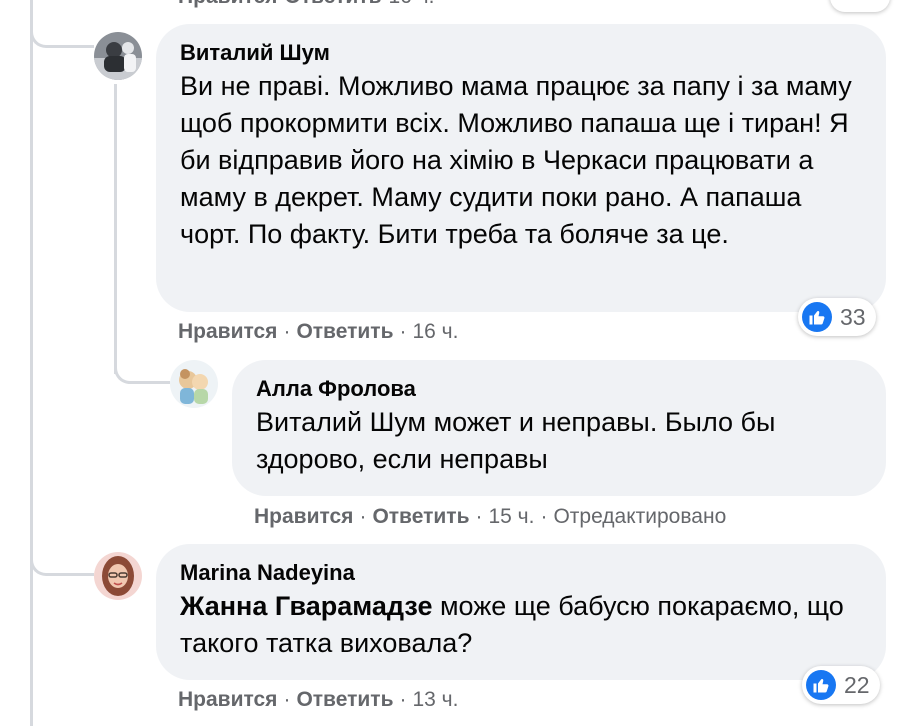 The width and height of the screenshot is (904, 726). What do you see at coordinates (521, 53) in the screenshot?
I see `comment-author: Виталий Шум` at bounding box center [521, 53].